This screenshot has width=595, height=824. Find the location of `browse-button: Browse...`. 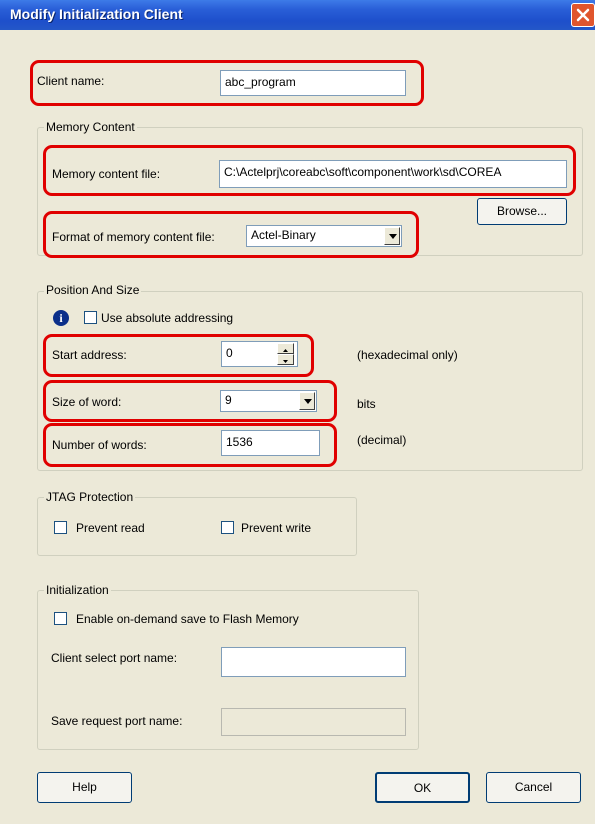

browse-button: Browse... is located at coordinates (522, 211).